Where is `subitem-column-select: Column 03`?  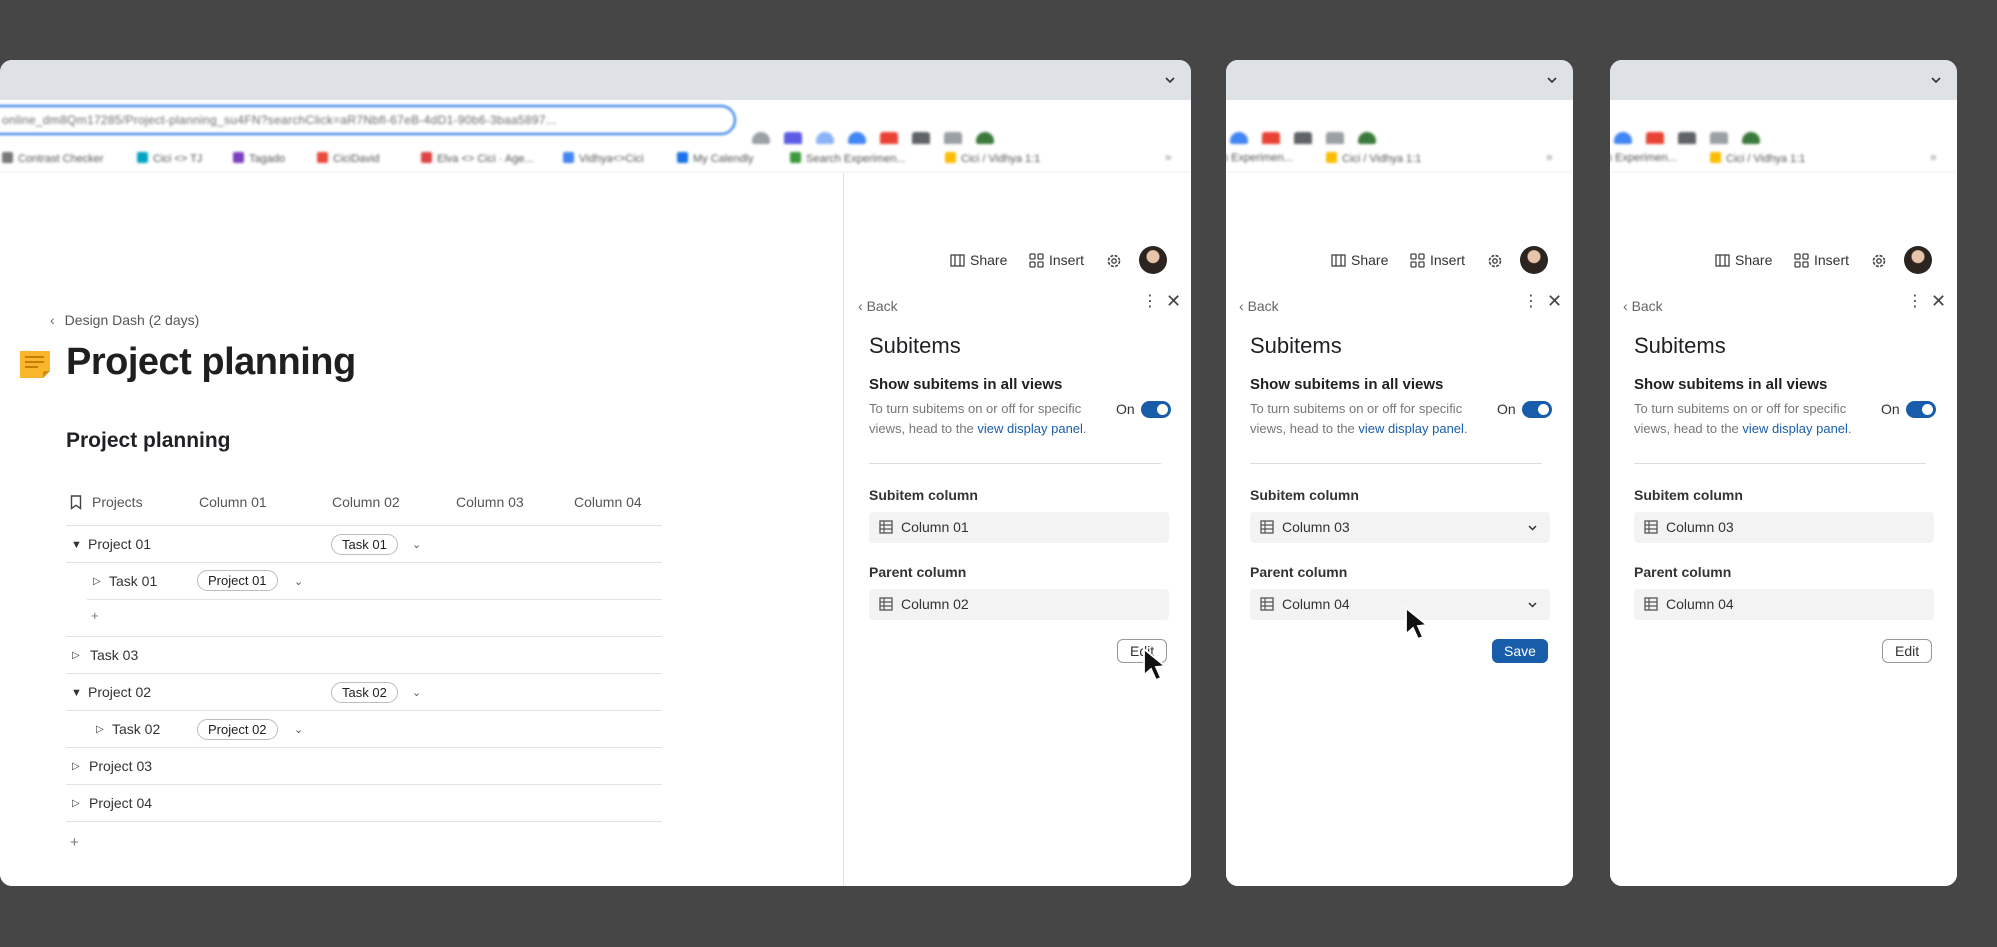 subitem-column-select: Column 03 is located at coordinates (1400, 527).